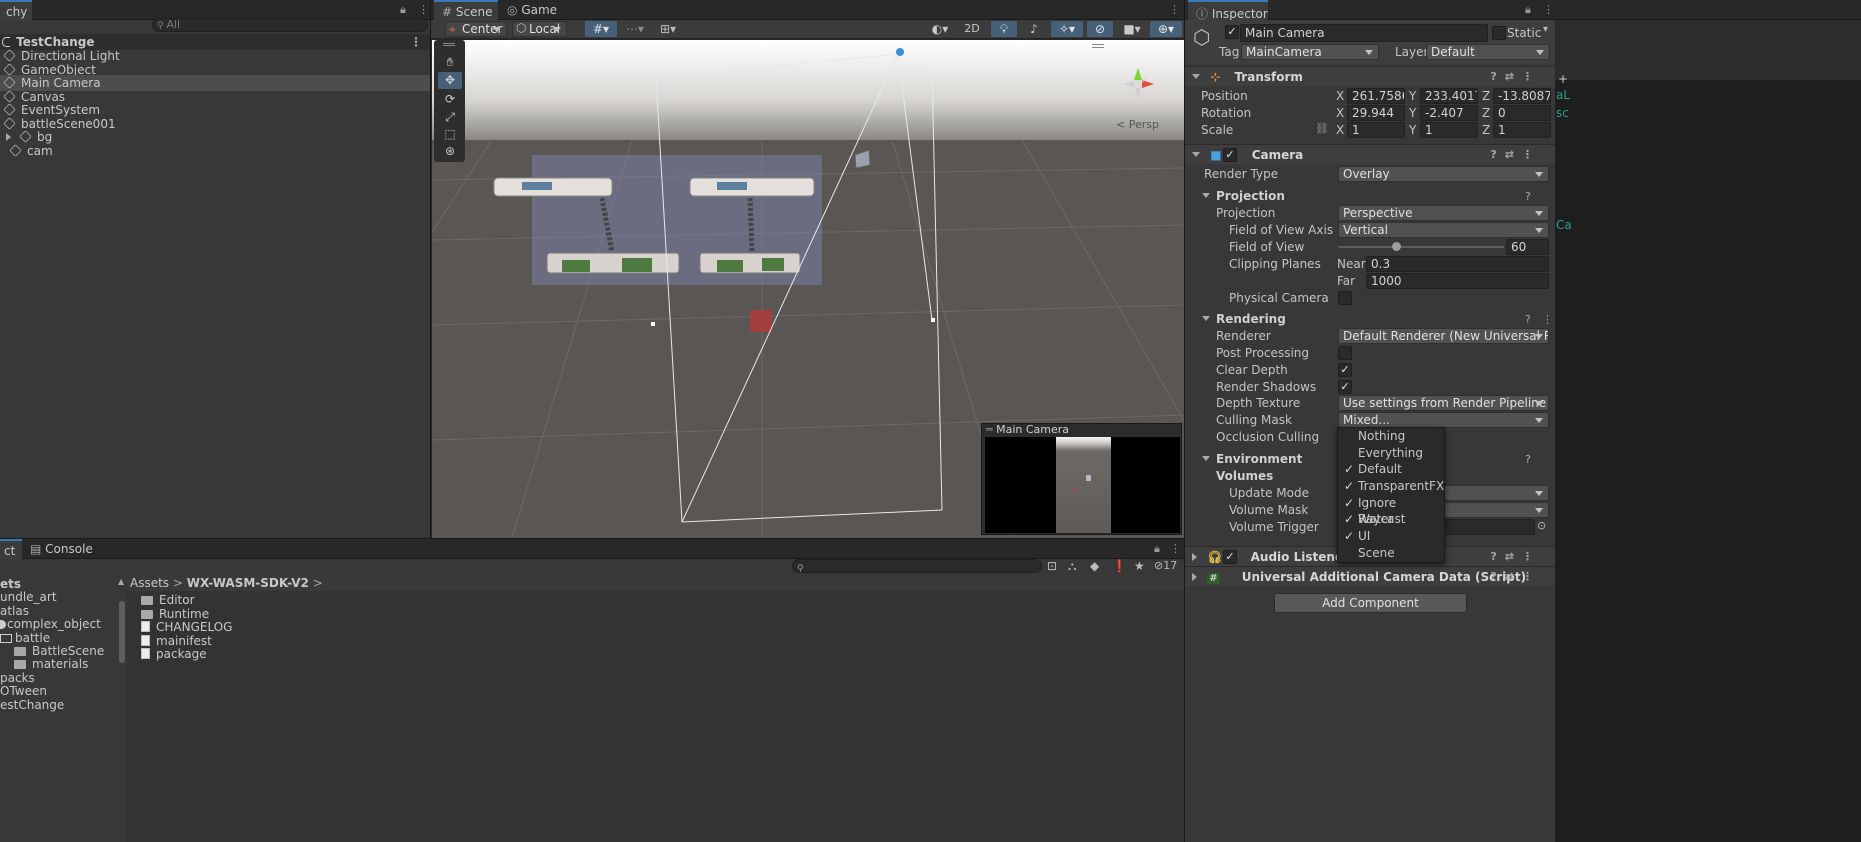 Image resolution: width=1861 pixels, height=842 pixels. Describe the element at coordinates (1563, 79) in the screenshot. I see `add-icon: +` at that location.